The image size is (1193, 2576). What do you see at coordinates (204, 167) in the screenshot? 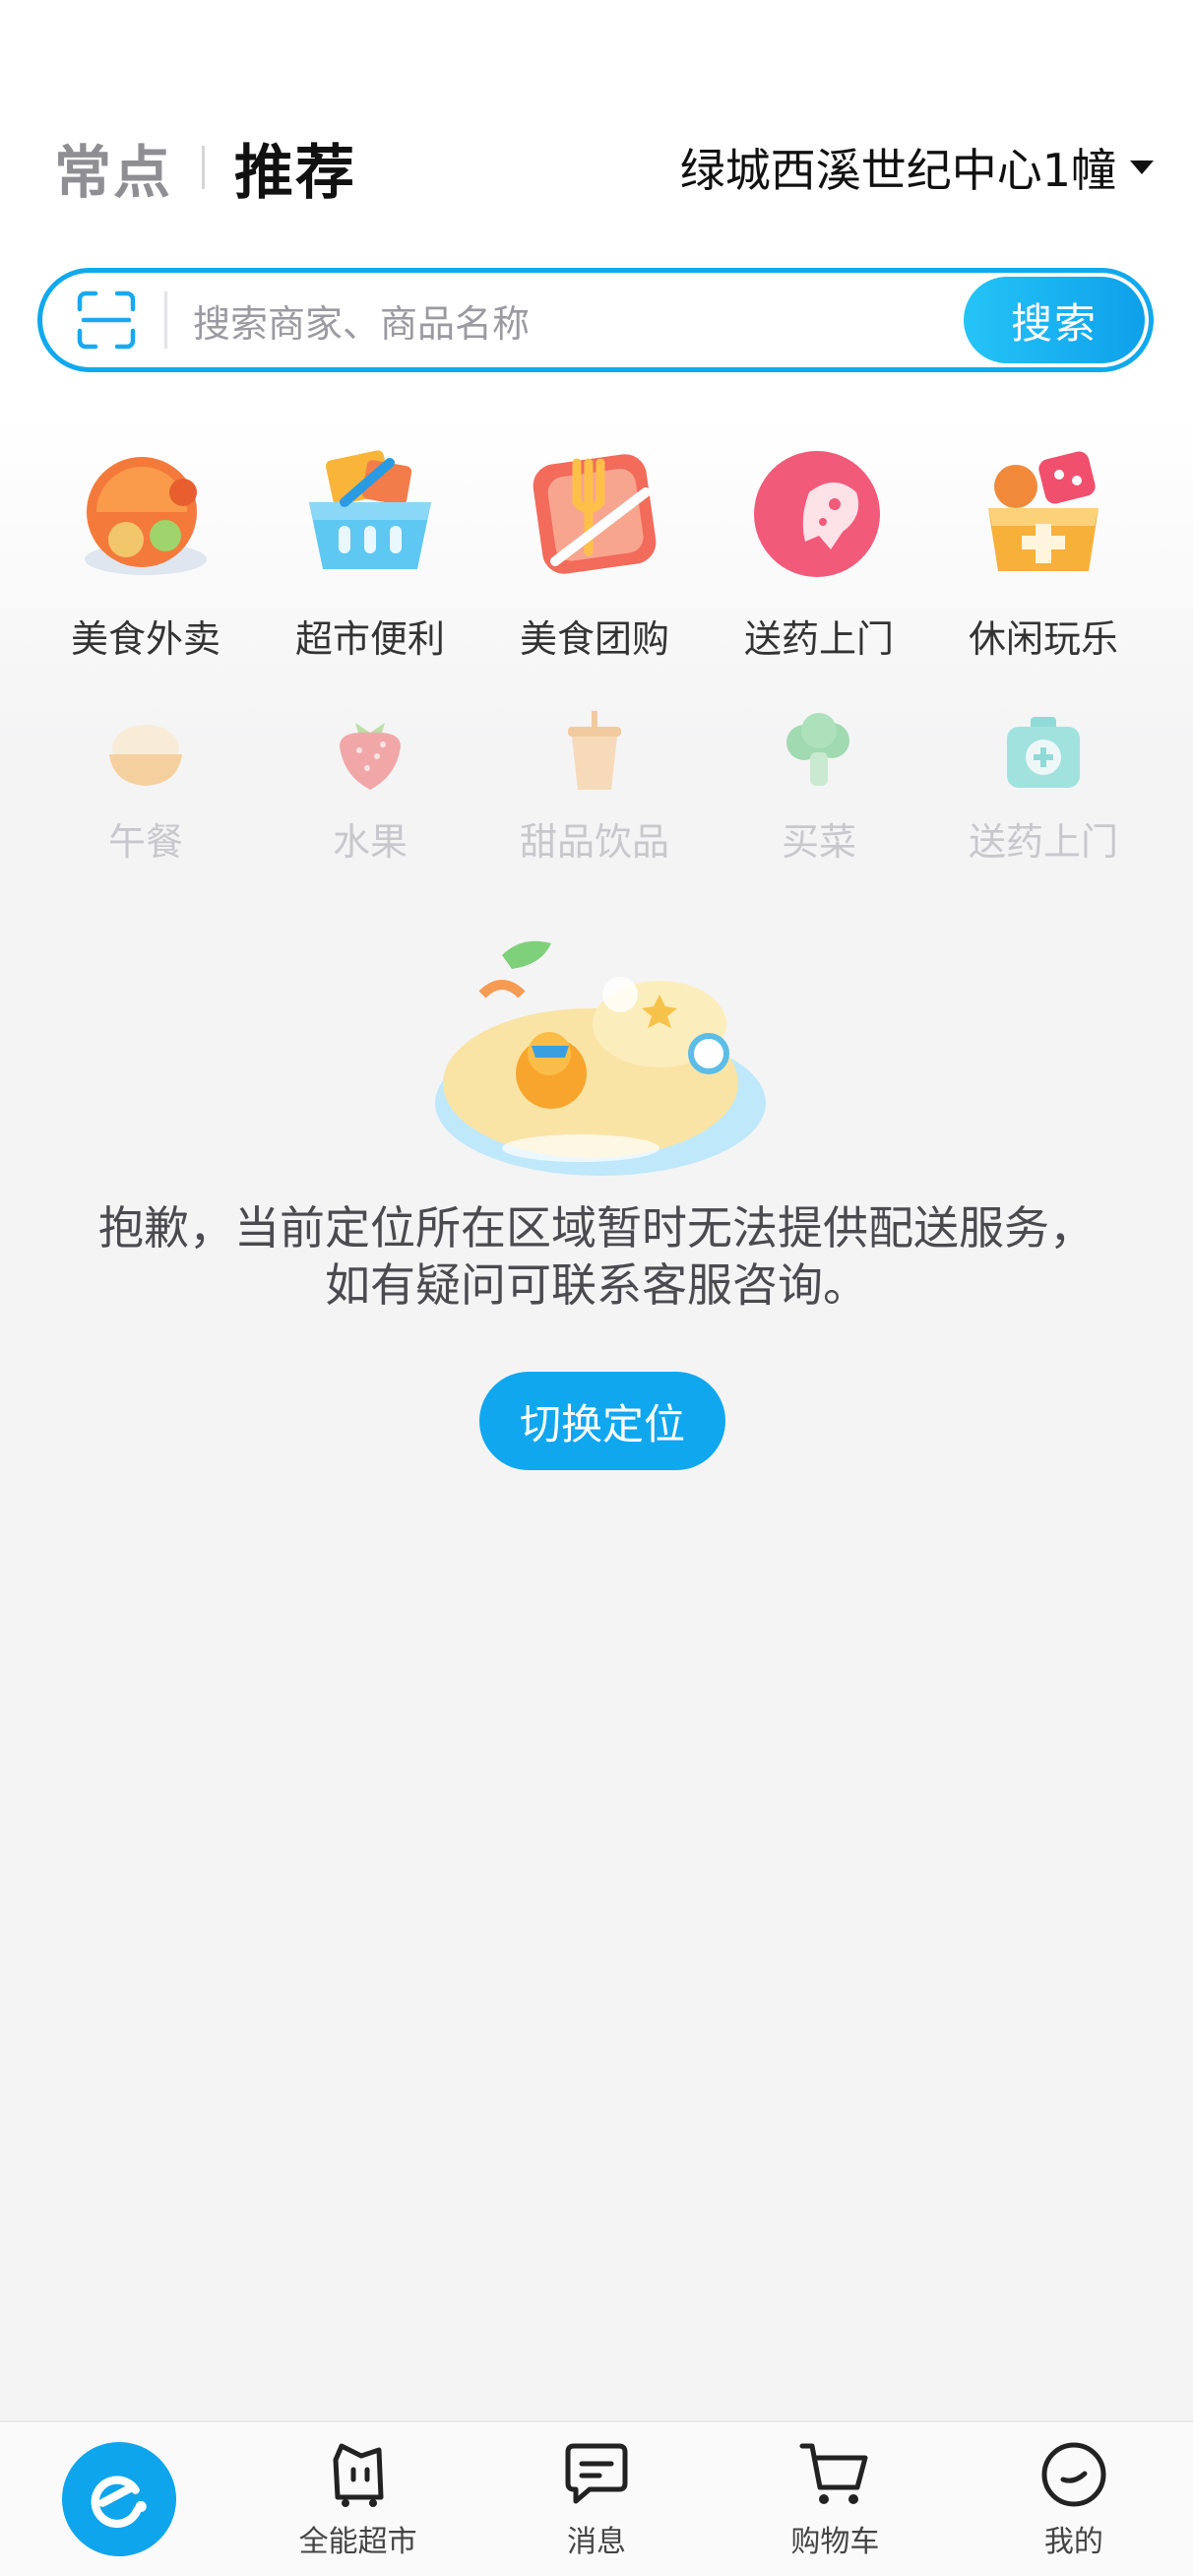
I see `tab-divider` at bounding box center [204, 167].